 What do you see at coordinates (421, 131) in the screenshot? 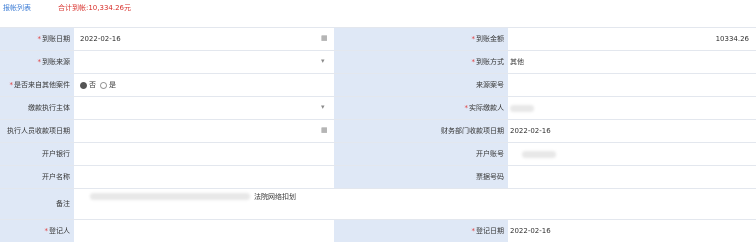
I see `finance-date-label: 财务部门收款项日期` at bounding box center [421, 131].